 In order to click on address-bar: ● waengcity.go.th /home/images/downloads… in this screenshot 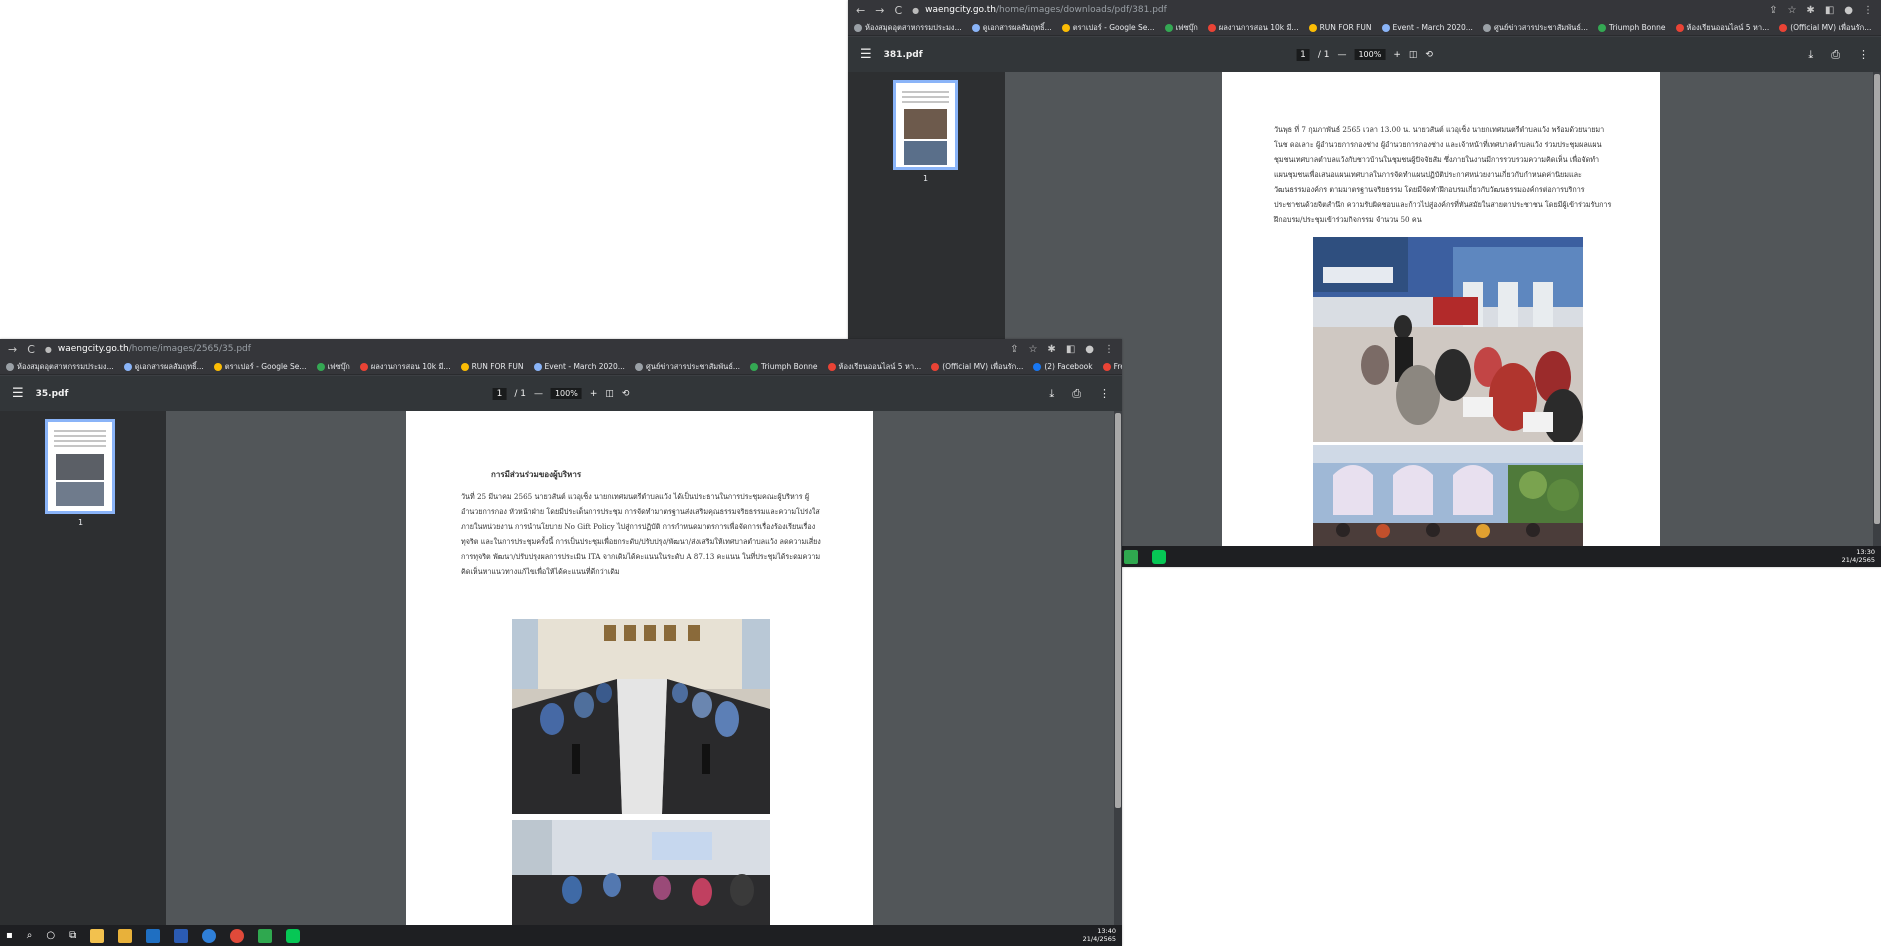, I will do `click(1340, 10)`.